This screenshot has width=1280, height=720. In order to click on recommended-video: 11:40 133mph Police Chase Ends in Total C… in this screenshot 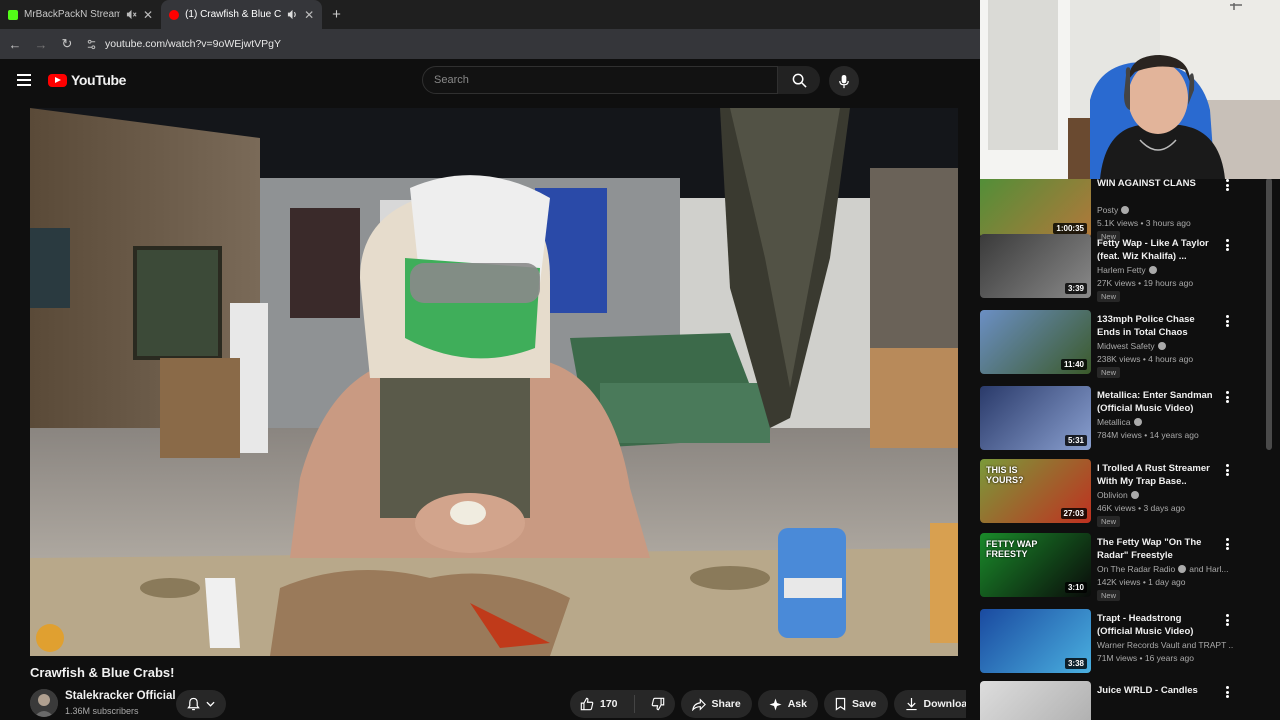, I will do `click(1107, 345)`.